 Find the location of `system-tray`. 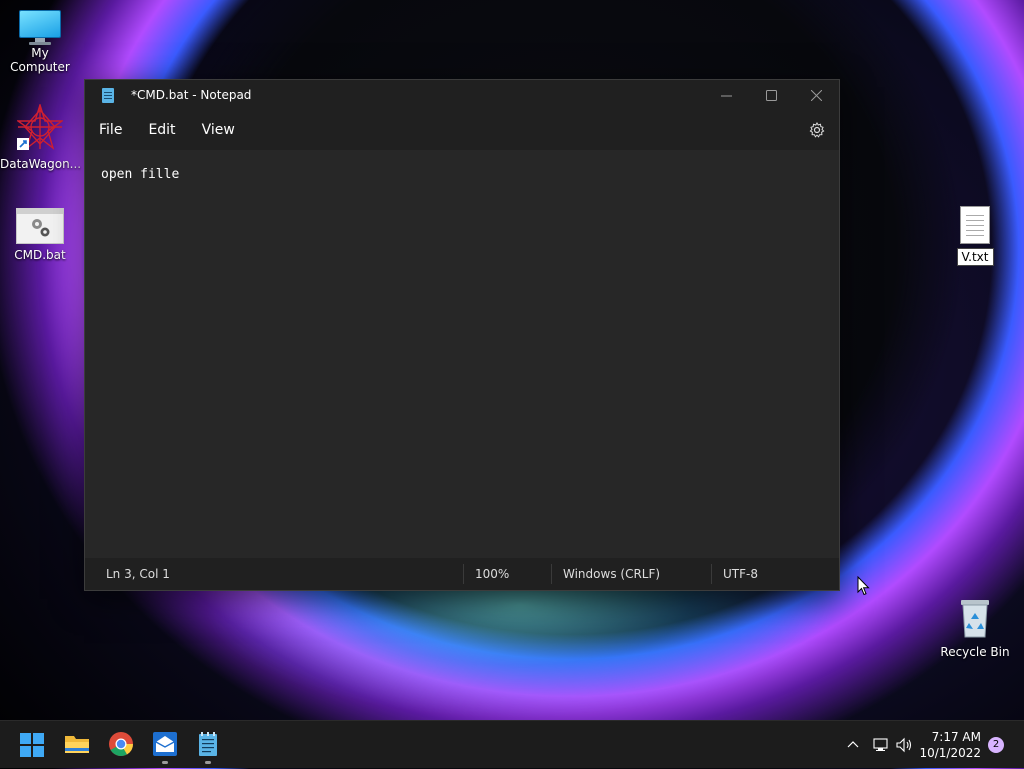

system-tray is located at coordinates (880, 745).